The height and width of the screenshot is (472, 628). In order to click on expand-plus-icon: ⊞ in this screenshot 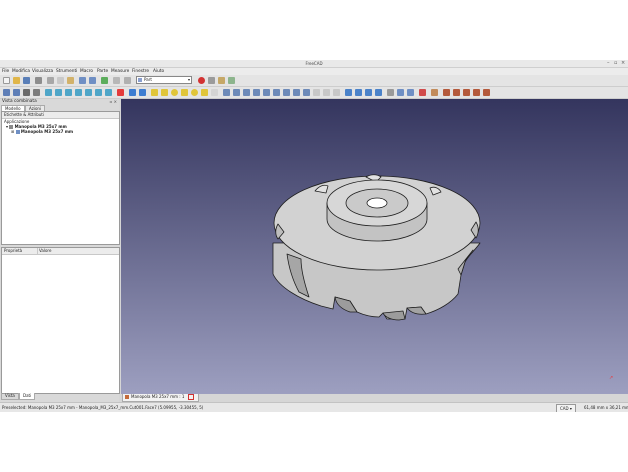, I will do `click(12, 131)`.